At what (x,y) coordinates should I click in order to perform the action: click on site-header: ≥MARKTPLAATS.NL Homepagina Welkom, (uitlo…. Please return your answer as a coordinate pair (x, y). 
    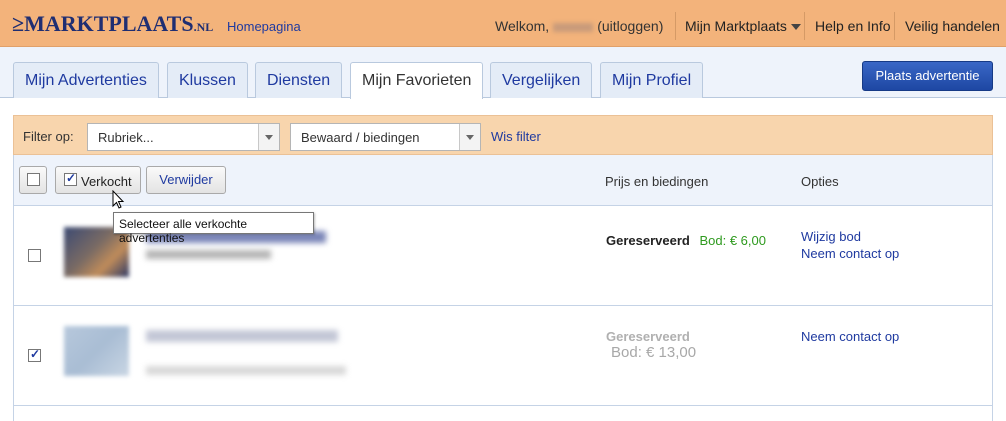
    Looking at the image, I should click on (503, 23).